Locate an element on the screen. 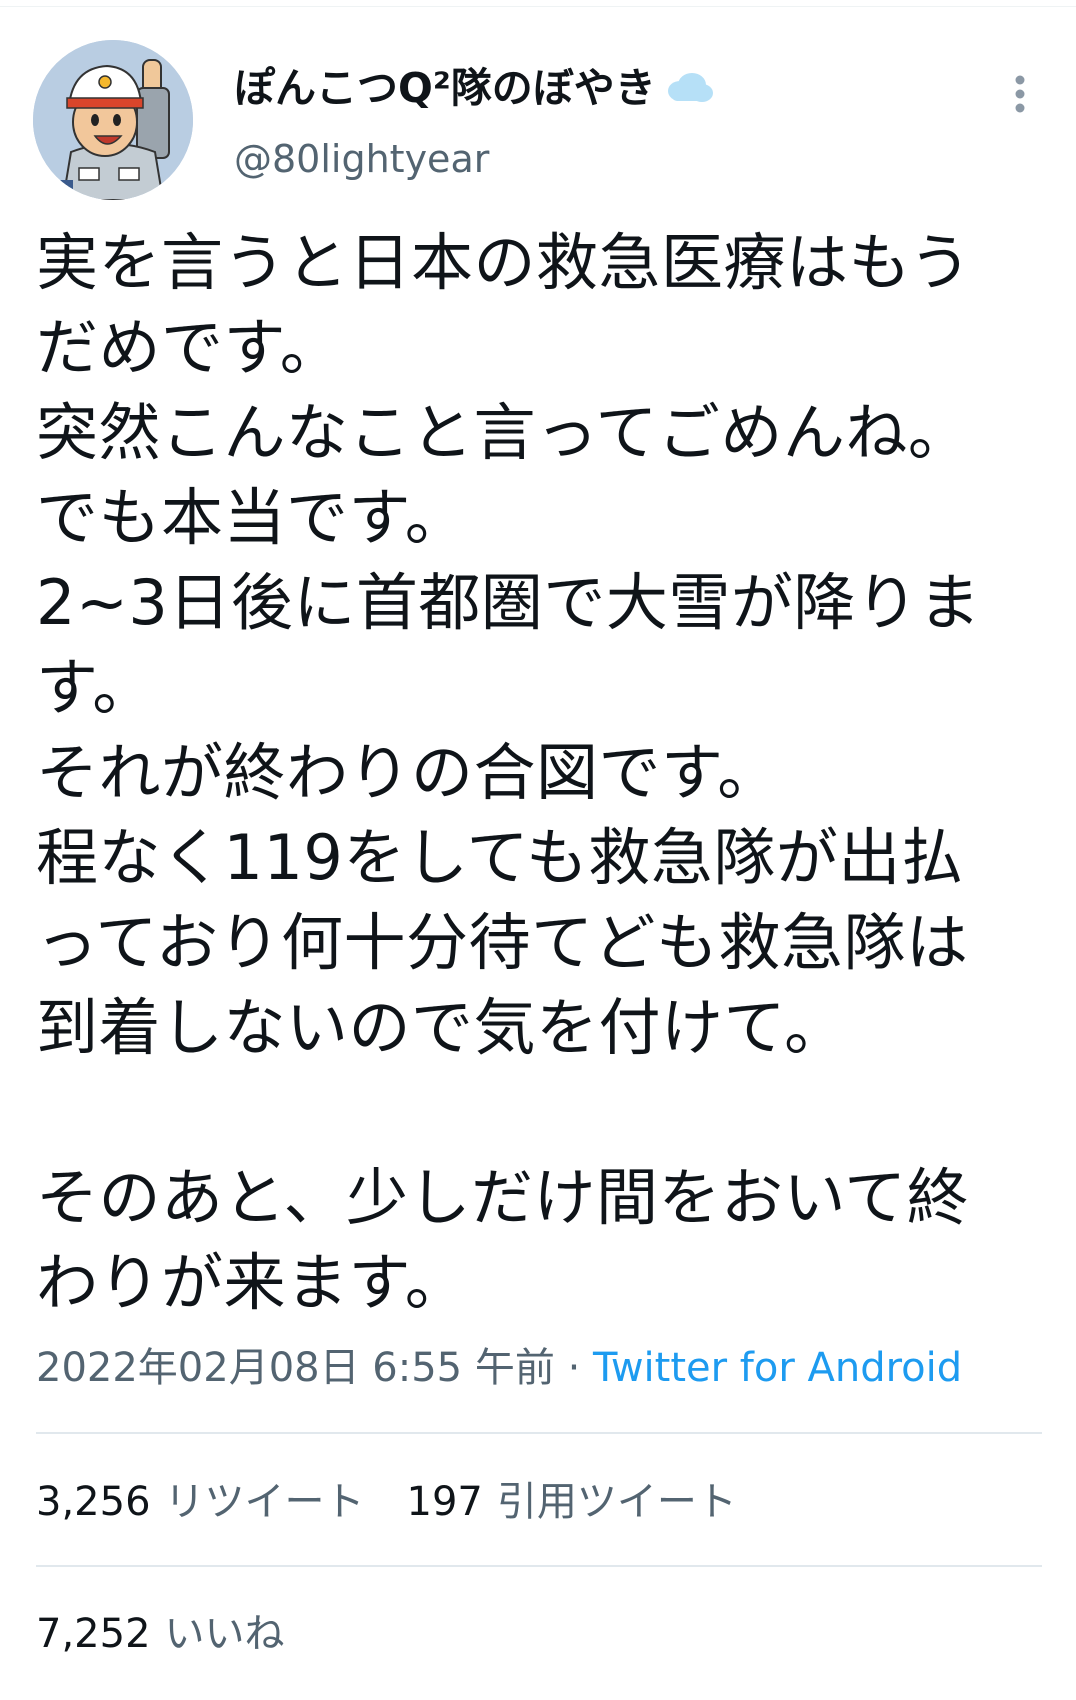 This screenshot has height=1700, width=1076. likes-stats: 7,252 いいね is located at coordinates (160, 1634).